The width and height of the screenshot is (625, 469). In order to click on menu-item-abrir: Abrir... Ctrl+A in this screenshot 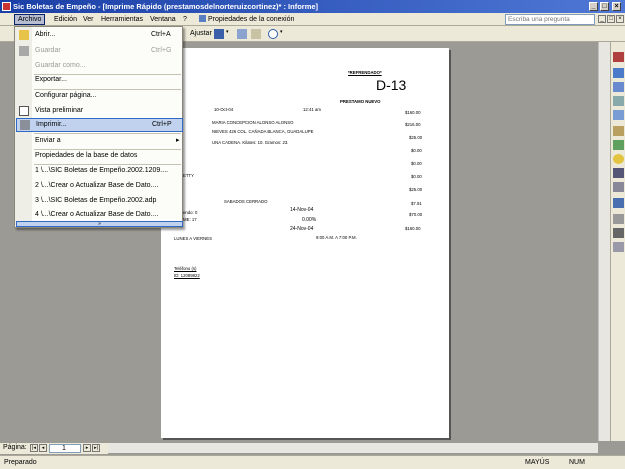, I will do `click(99, 35)`.